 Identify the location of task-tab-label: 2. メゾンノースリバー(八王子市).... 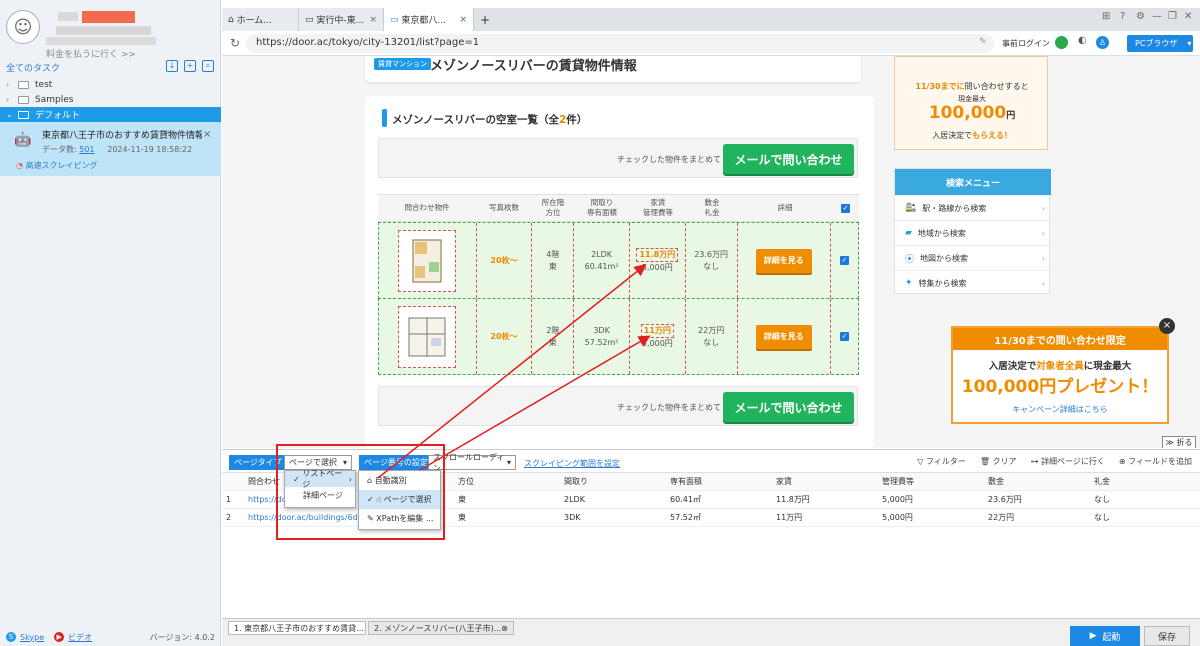
(438, 628).